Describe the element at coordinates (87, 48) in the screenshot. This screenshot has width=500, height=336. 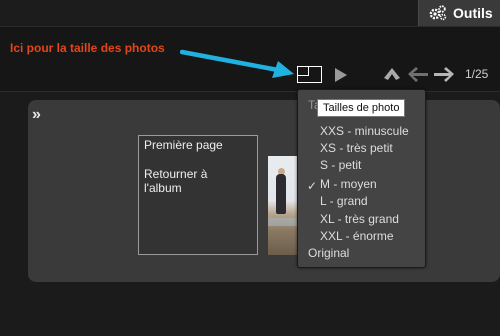
I see `annotation-text: Ici pour la taille des photos` at that location.